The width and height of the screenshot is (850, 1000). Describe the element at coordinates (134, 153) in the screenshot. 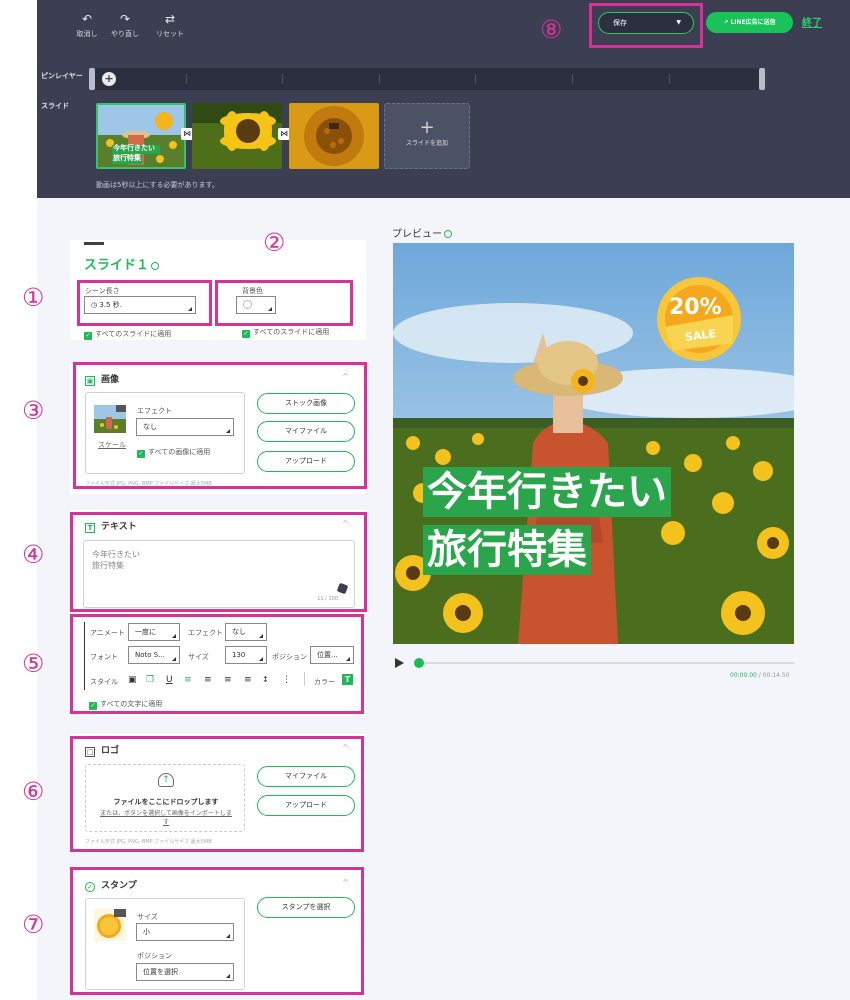

I see `slide-1-caption: 今年行きたい 旅行特集` at that location.